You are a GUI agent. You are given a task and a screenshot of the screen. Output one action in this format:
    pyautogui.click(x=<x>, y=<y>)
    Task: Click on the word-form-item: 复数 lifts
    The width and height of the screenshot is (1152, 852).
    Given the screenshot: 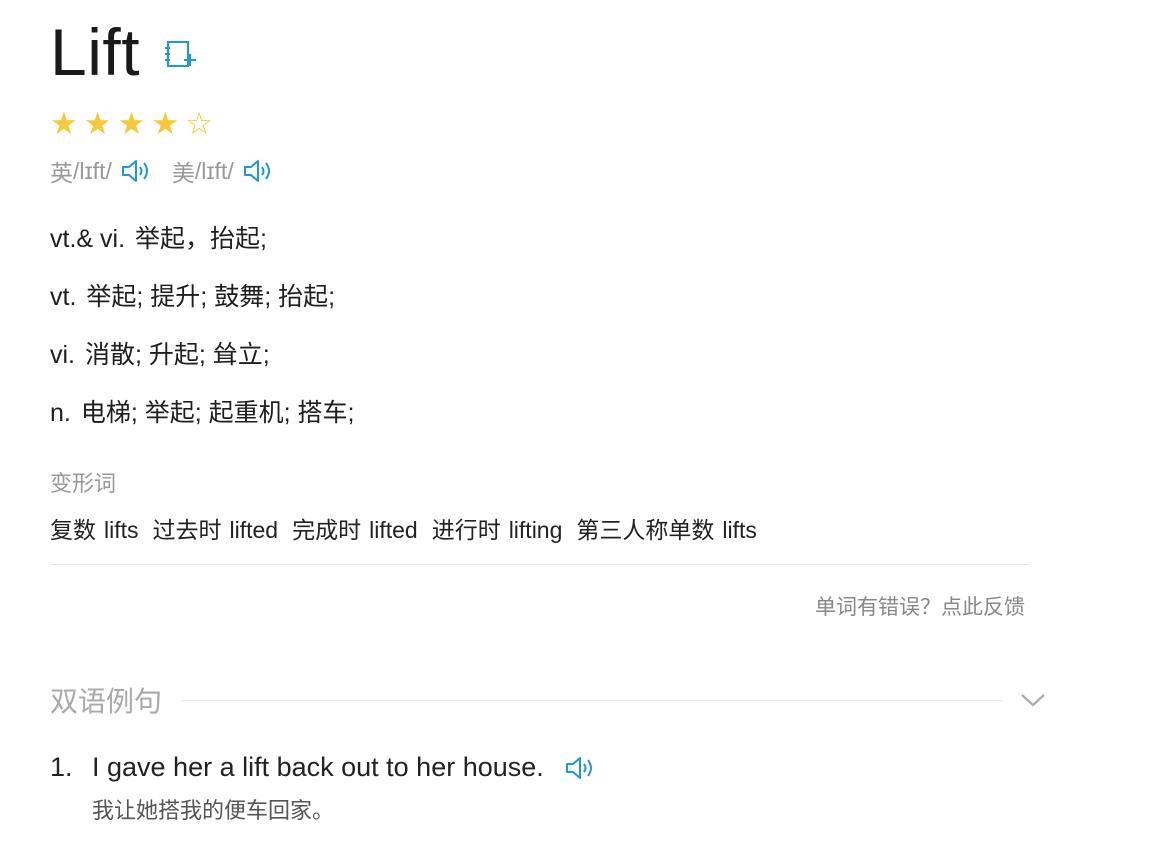 What is the action you would take?
    pyautogui.click(x=94, y=528)
    